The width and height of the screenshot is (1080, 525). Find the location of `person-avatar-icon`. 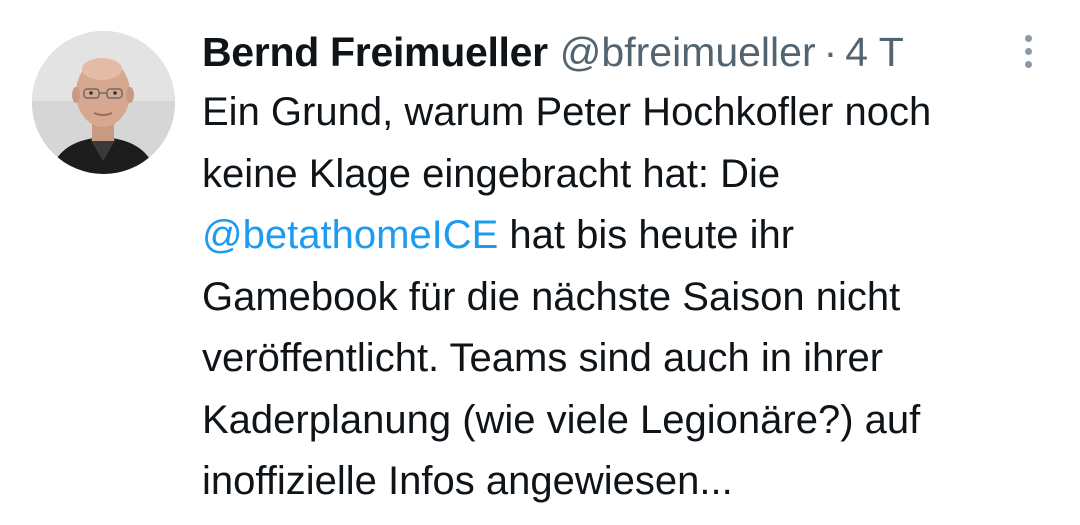

person-avatar-icon is located at coordinates (103, 102).